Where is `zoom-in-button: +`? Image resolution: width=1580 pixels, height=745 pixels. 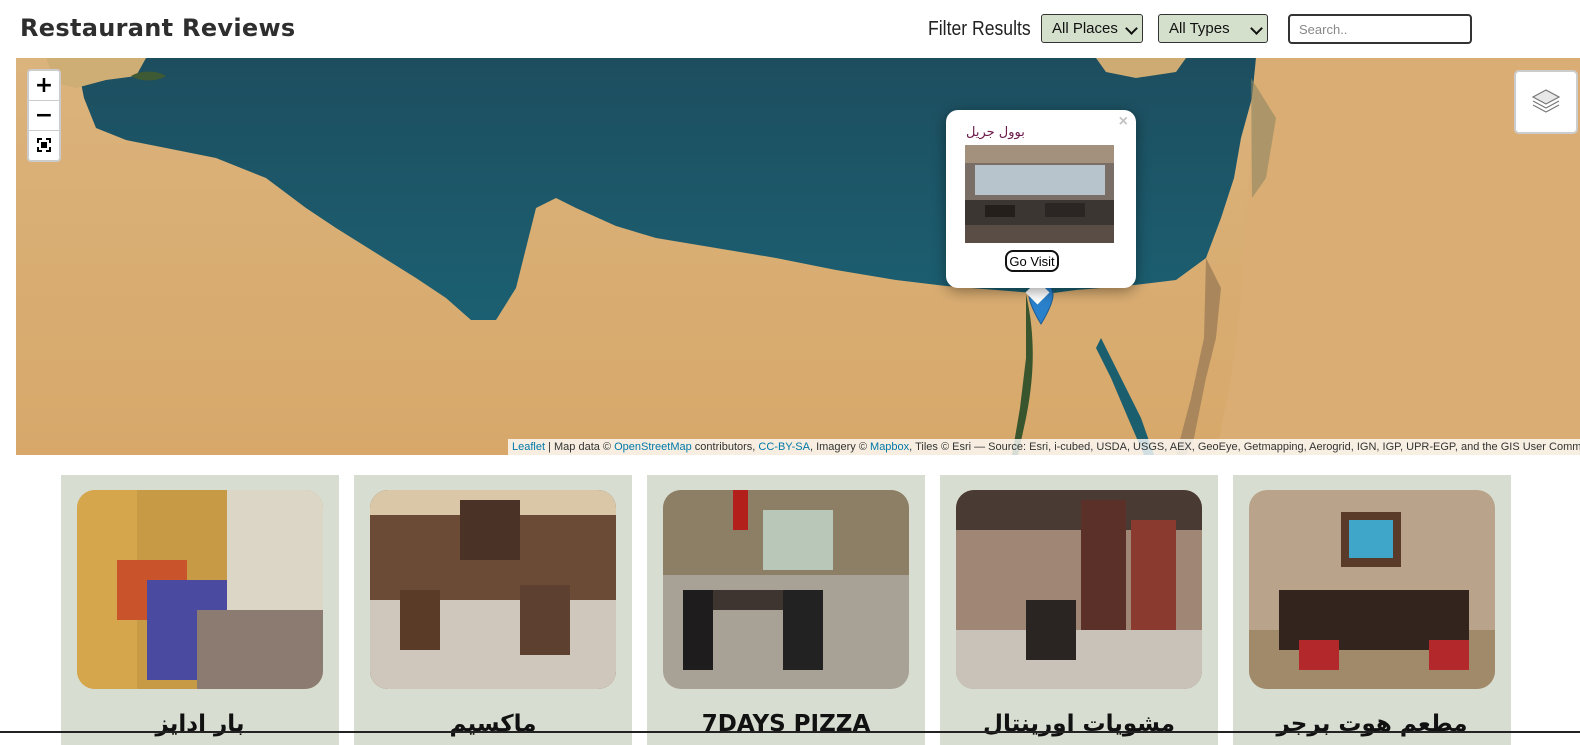
zoom-in-button: + is located at coordinates (44, 86).